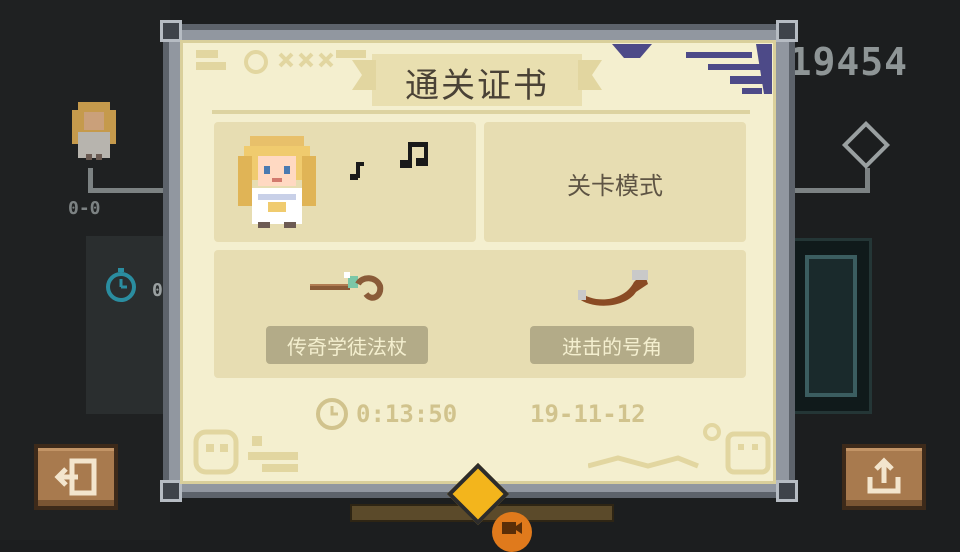  I want to click on clear-time: 0:13:50, so click(407, 414).